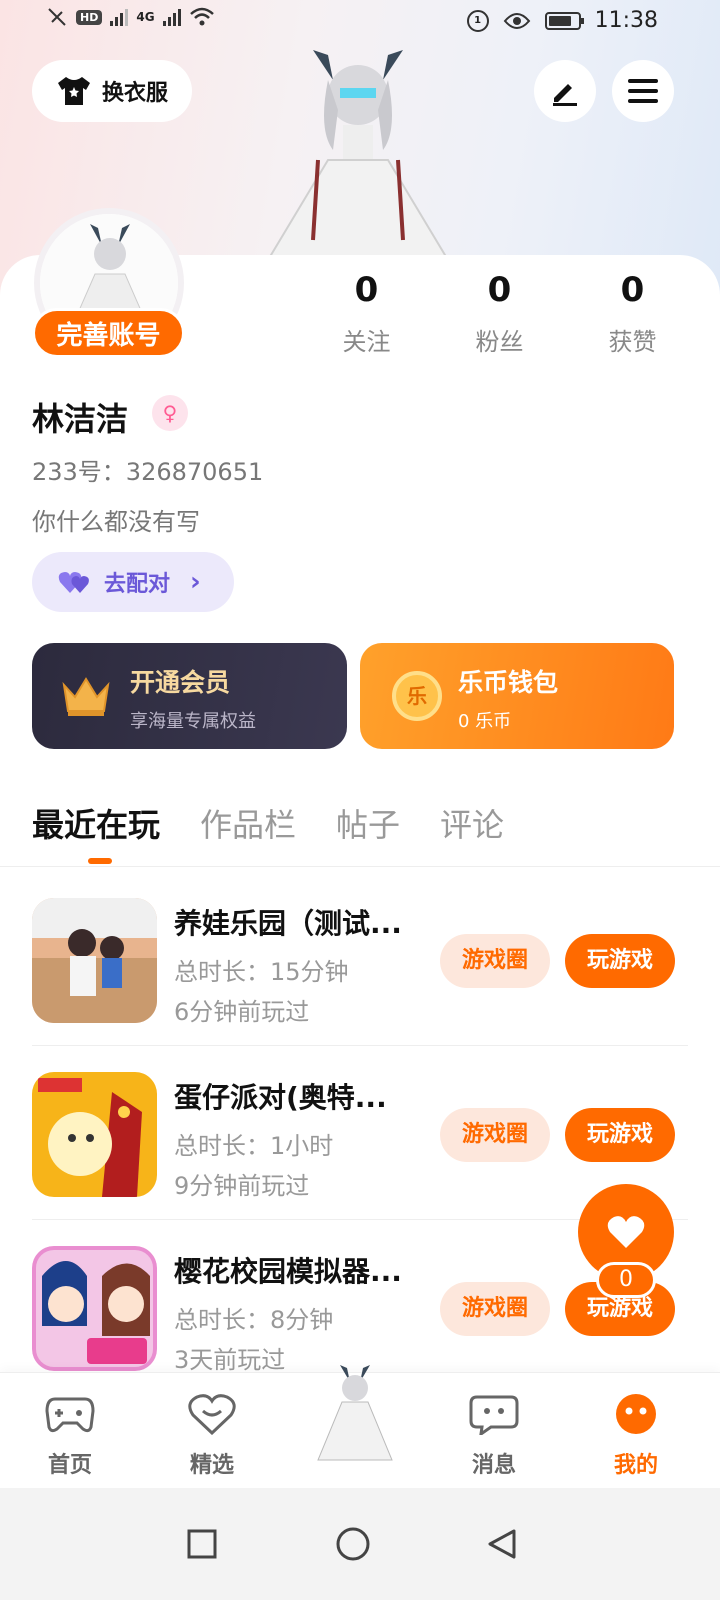 Image resolution: width=720 pixels, height=1600 pixels. What do you see at coordinates (632, 313) in the screenshot?
I see `likes-stat: 0 获赞` at bounding box center [632, 313].